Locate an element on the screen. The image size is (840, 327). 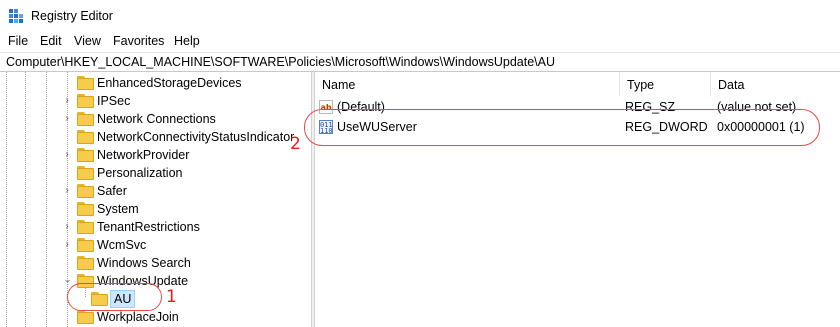
tree-item-label: Safer is located at coordinates (112, 191).